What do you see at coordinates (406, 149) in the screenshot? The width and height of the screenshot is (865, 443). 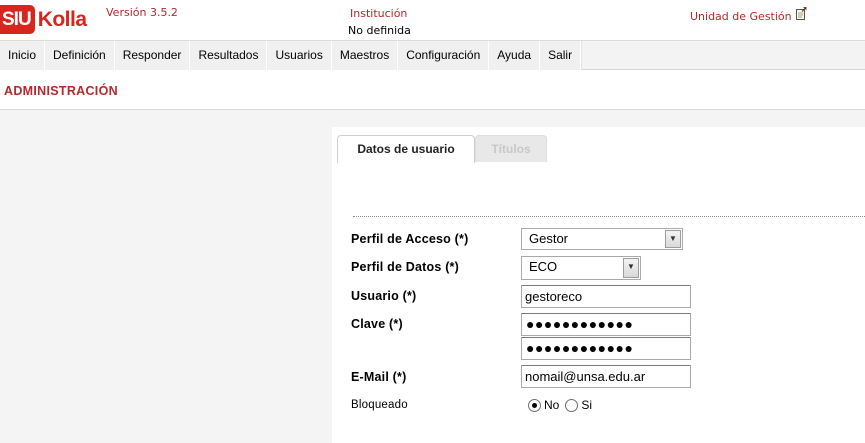 I see `tab-datos-usuario: Datos de usuario` at bounding box center [406, 149].